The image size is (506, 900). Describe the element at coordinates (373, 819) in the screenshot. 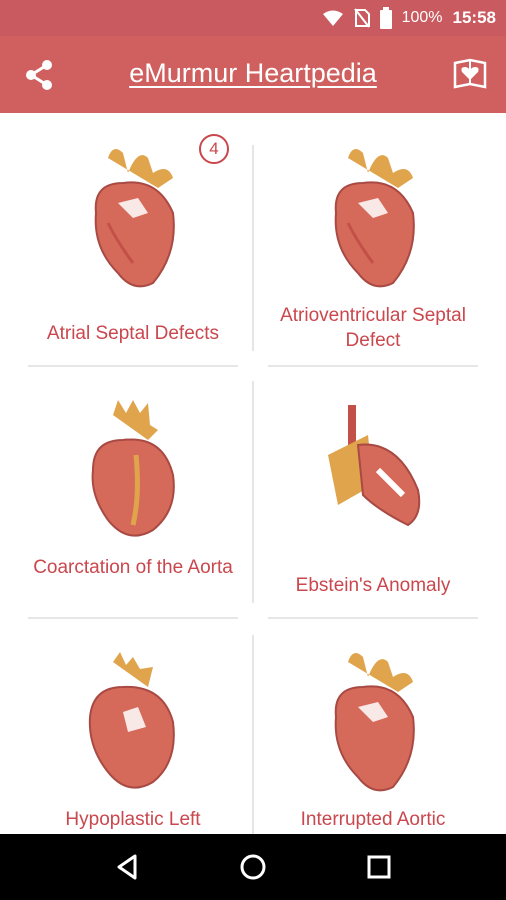

I see `condition-label: Interrupted Aortic` at that location.